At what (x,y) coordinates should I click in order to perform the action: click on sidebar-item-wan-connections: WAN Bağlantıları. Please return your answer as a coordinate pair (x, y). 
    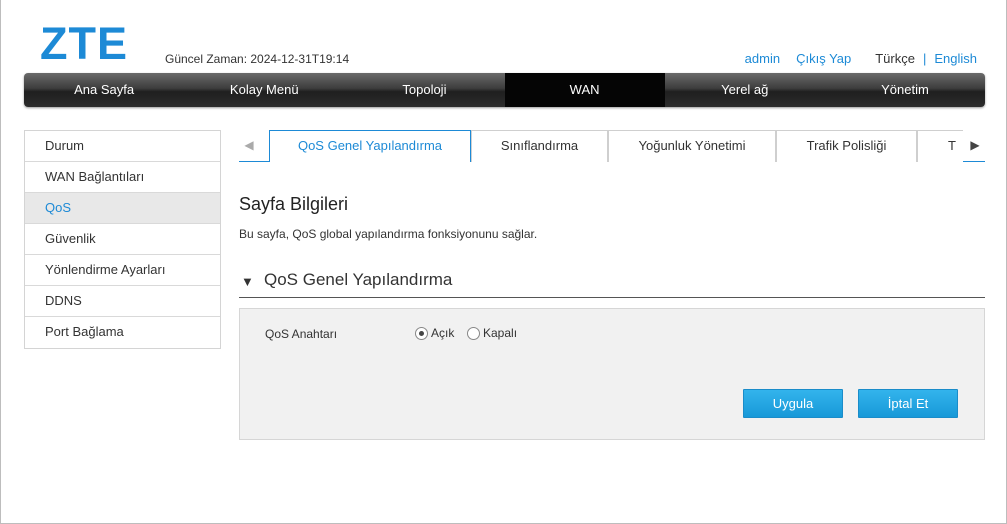
    Looking at the image, I should click on (122, 177).